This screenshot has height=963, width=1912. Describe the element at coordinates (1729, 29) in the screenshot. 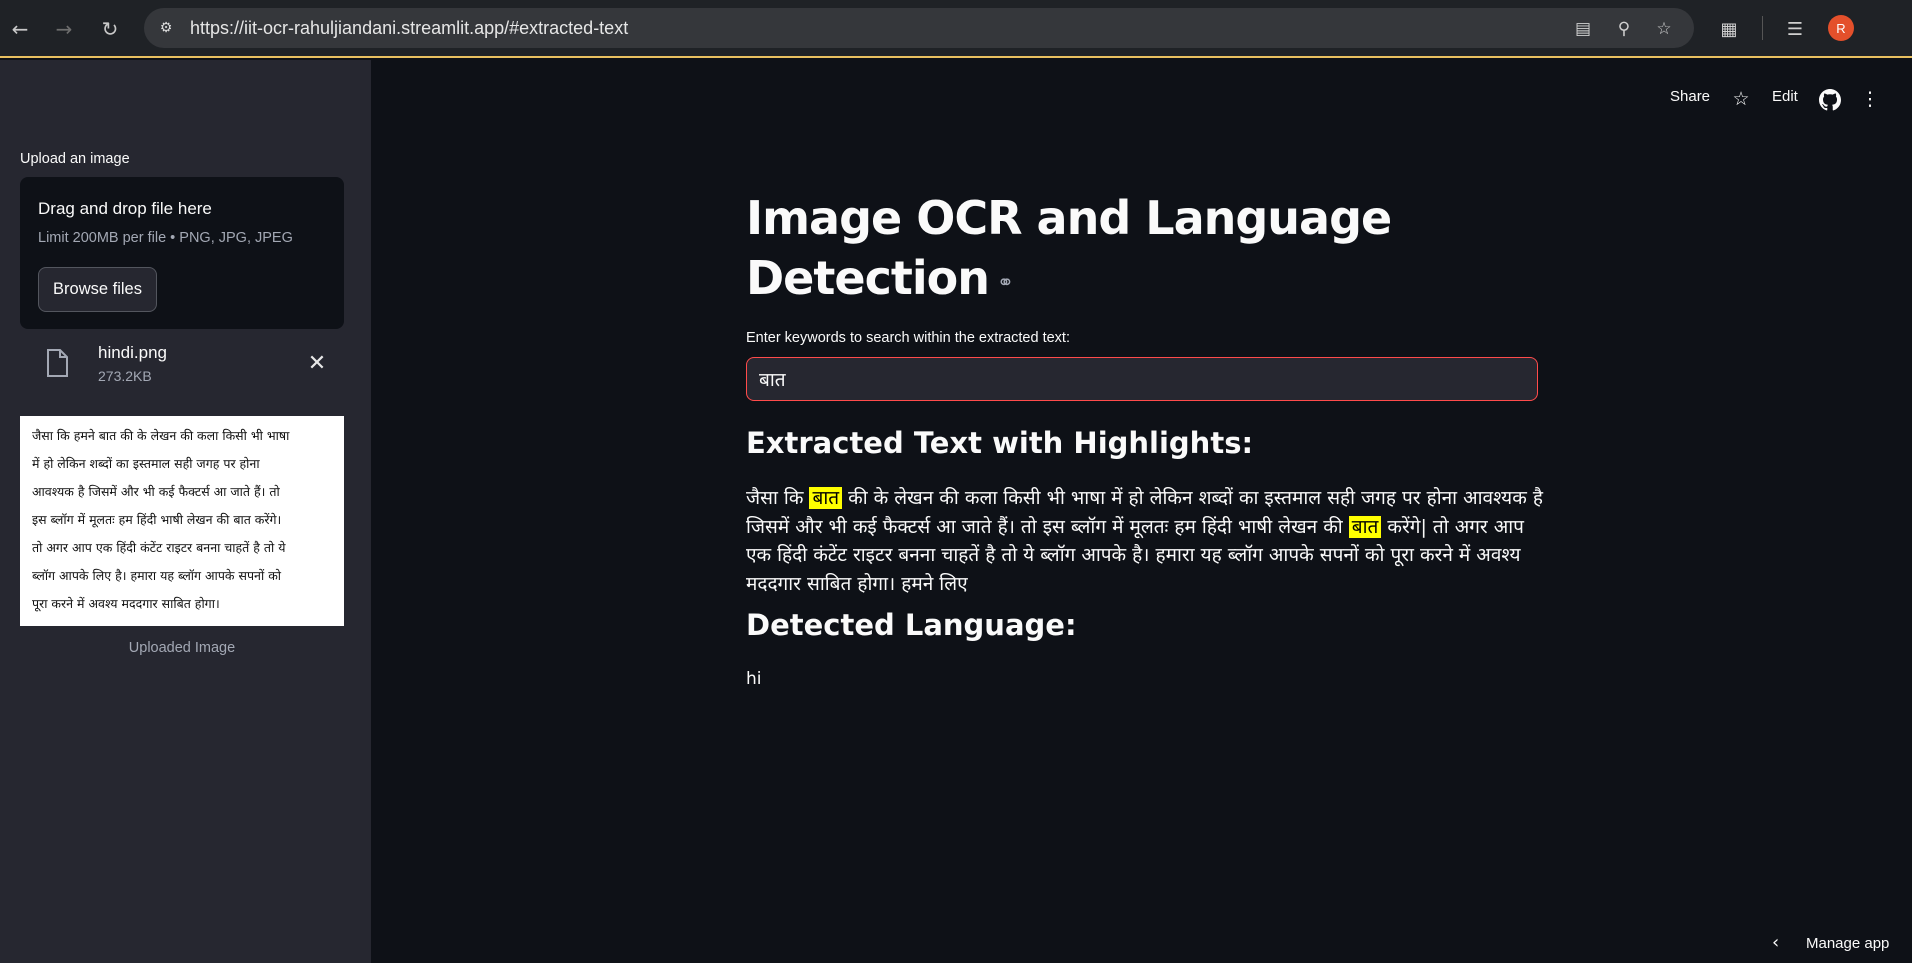

I see `extensions-icon: ▦` at that location.